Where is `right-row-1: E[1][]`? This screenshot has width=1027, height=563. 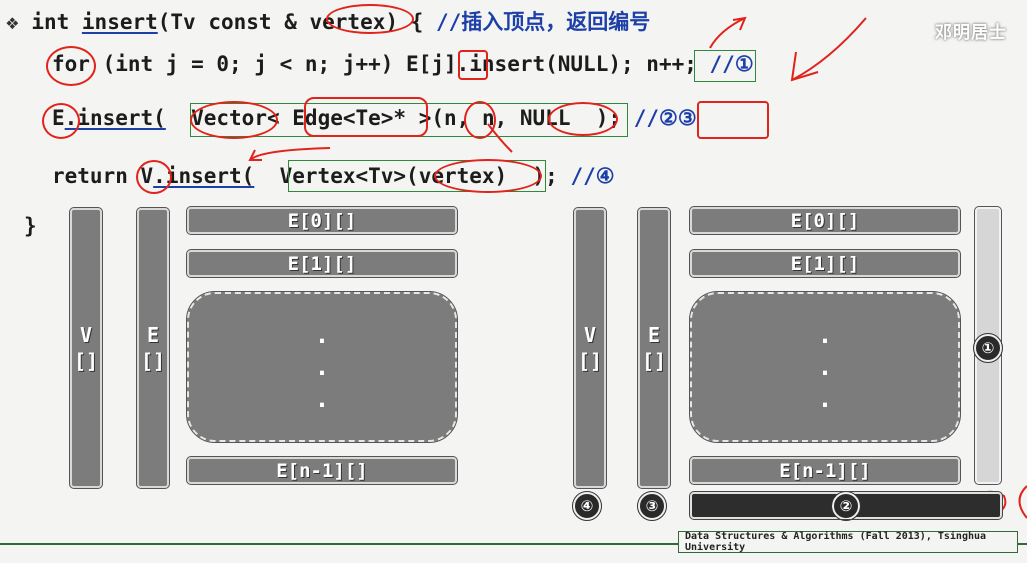 right-row-1: E[1][] is located at coordinates (825, 263).